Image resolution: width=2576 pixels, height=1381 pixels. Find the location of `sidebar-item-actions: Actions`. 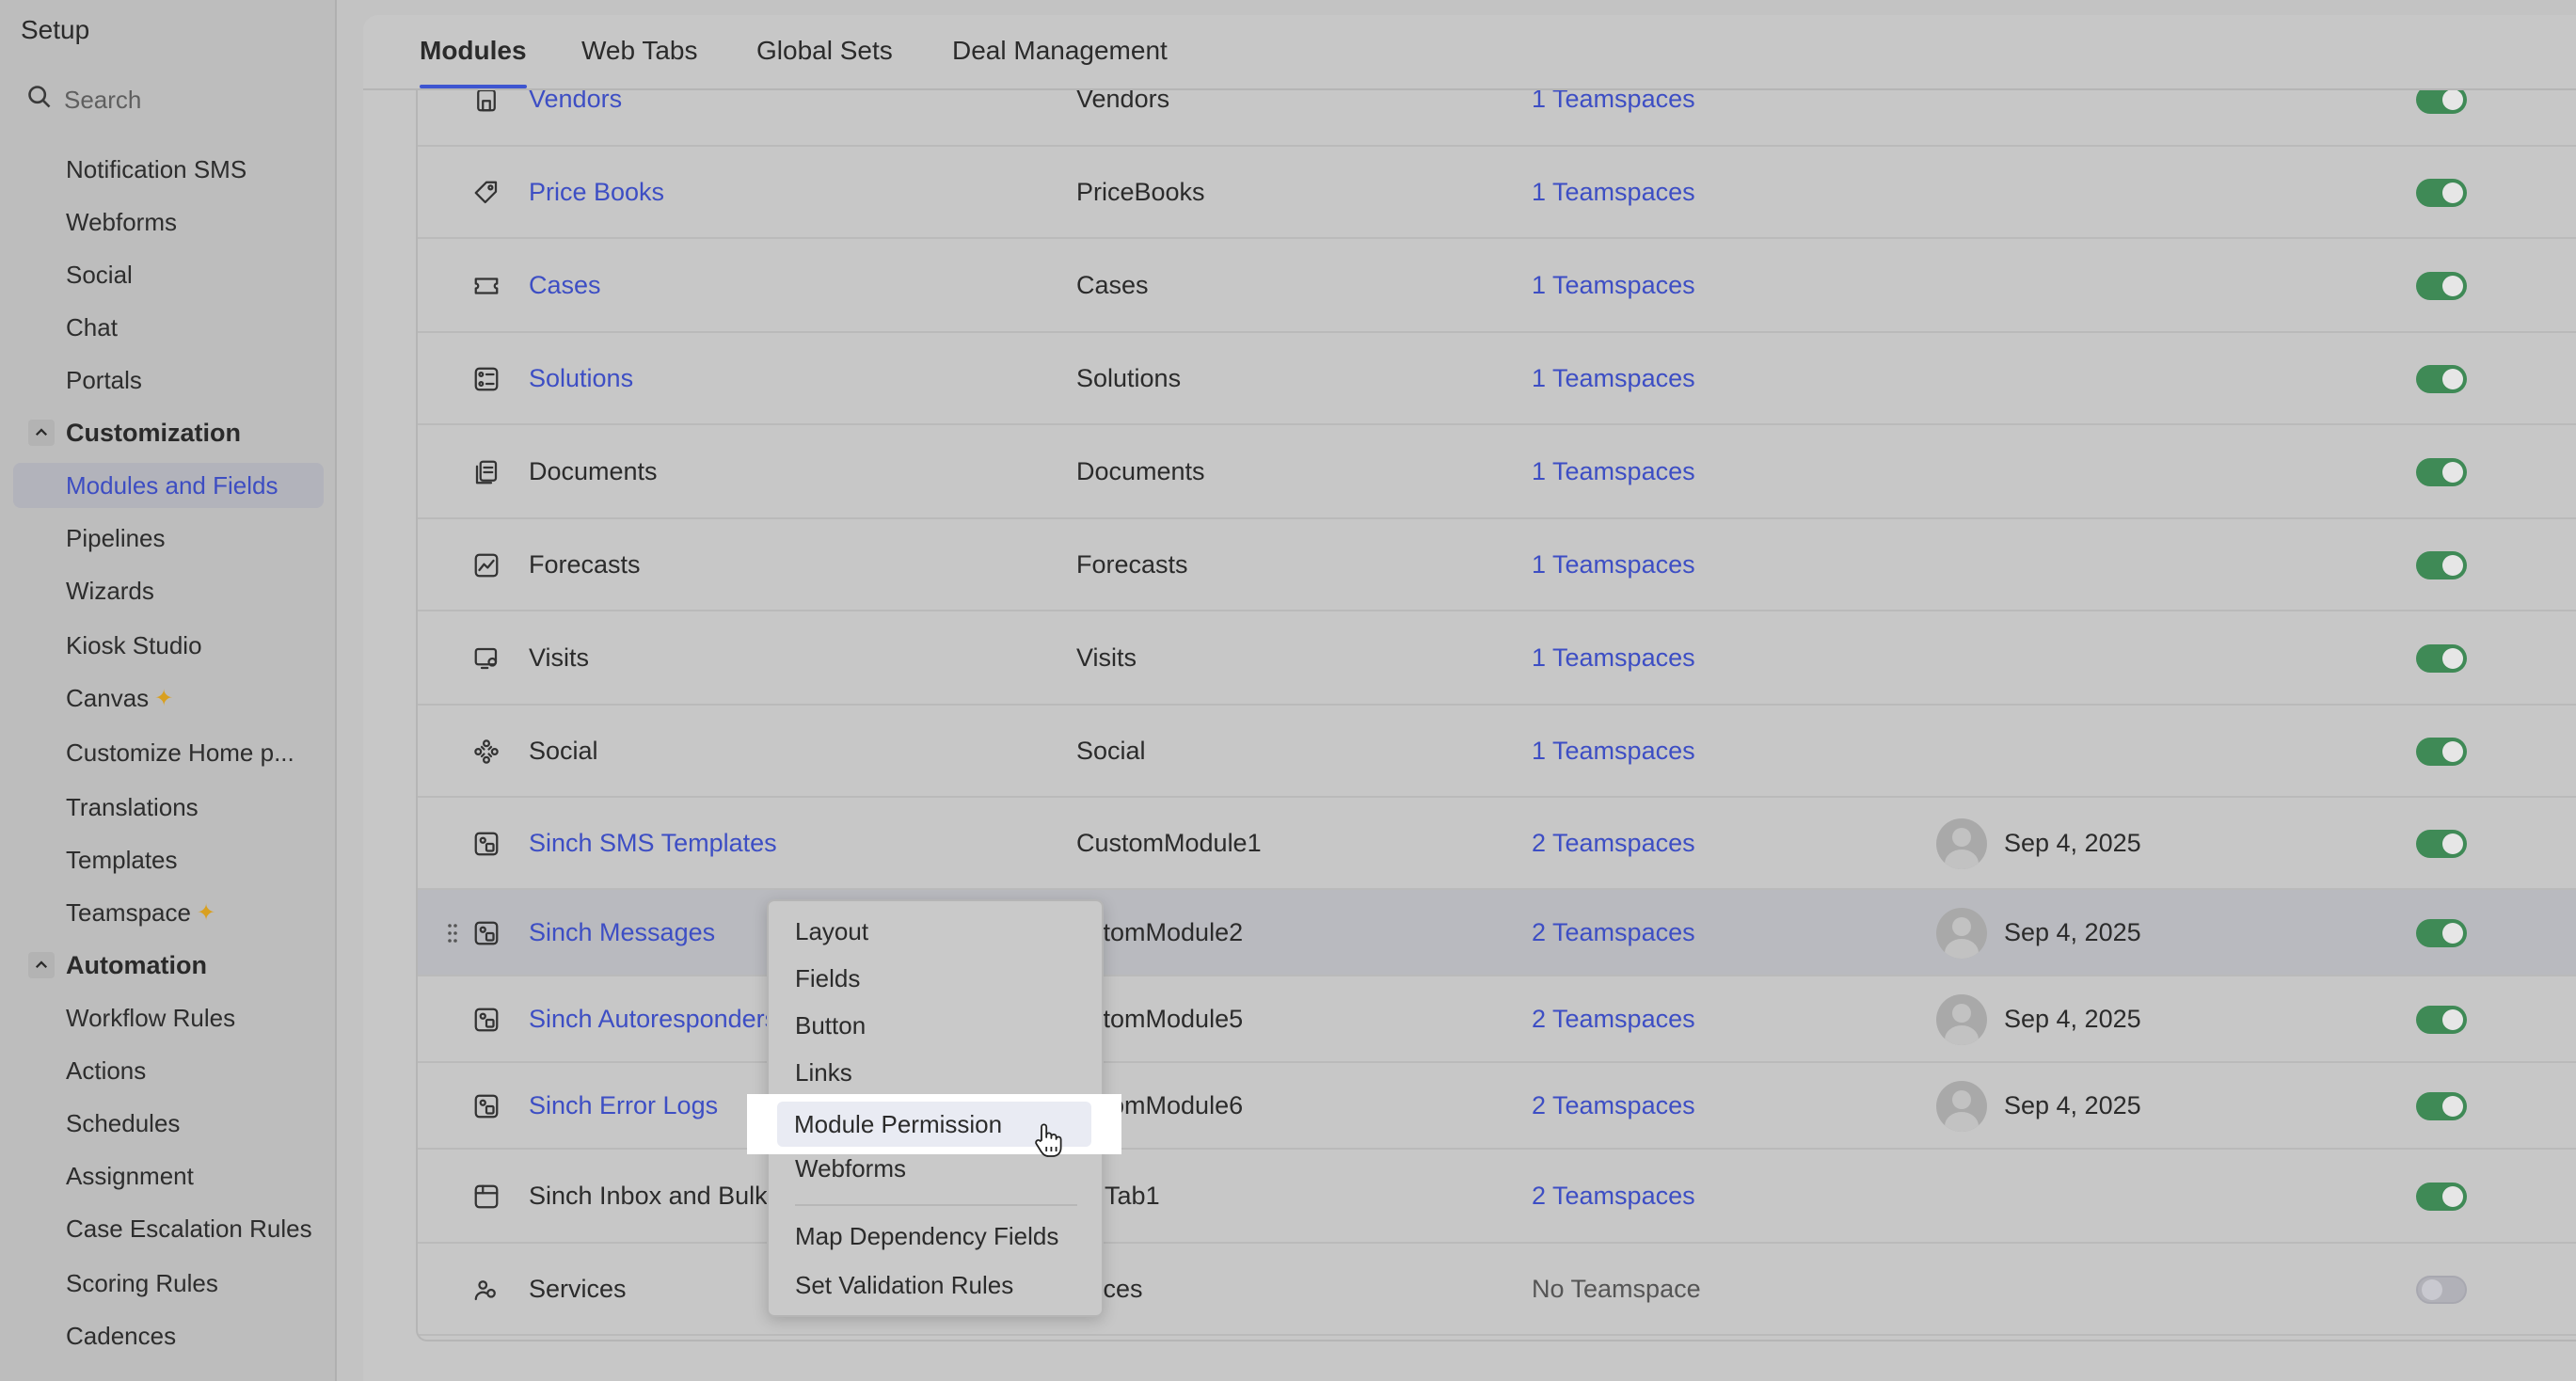

sidebar-item-actions: Actions is located at coordinates (169, 1071).